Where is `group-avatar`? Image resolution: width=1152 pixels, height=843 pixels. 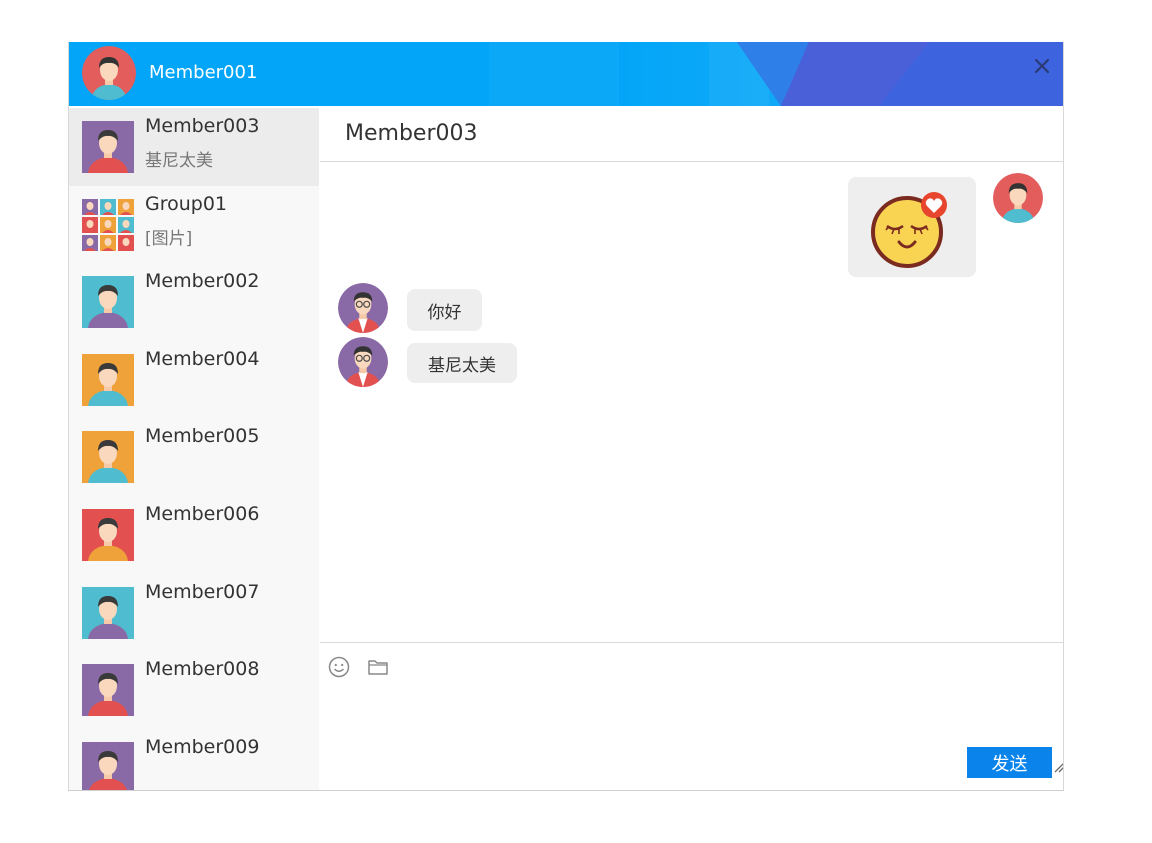
group-avatar is located at coordinates (108, 224).